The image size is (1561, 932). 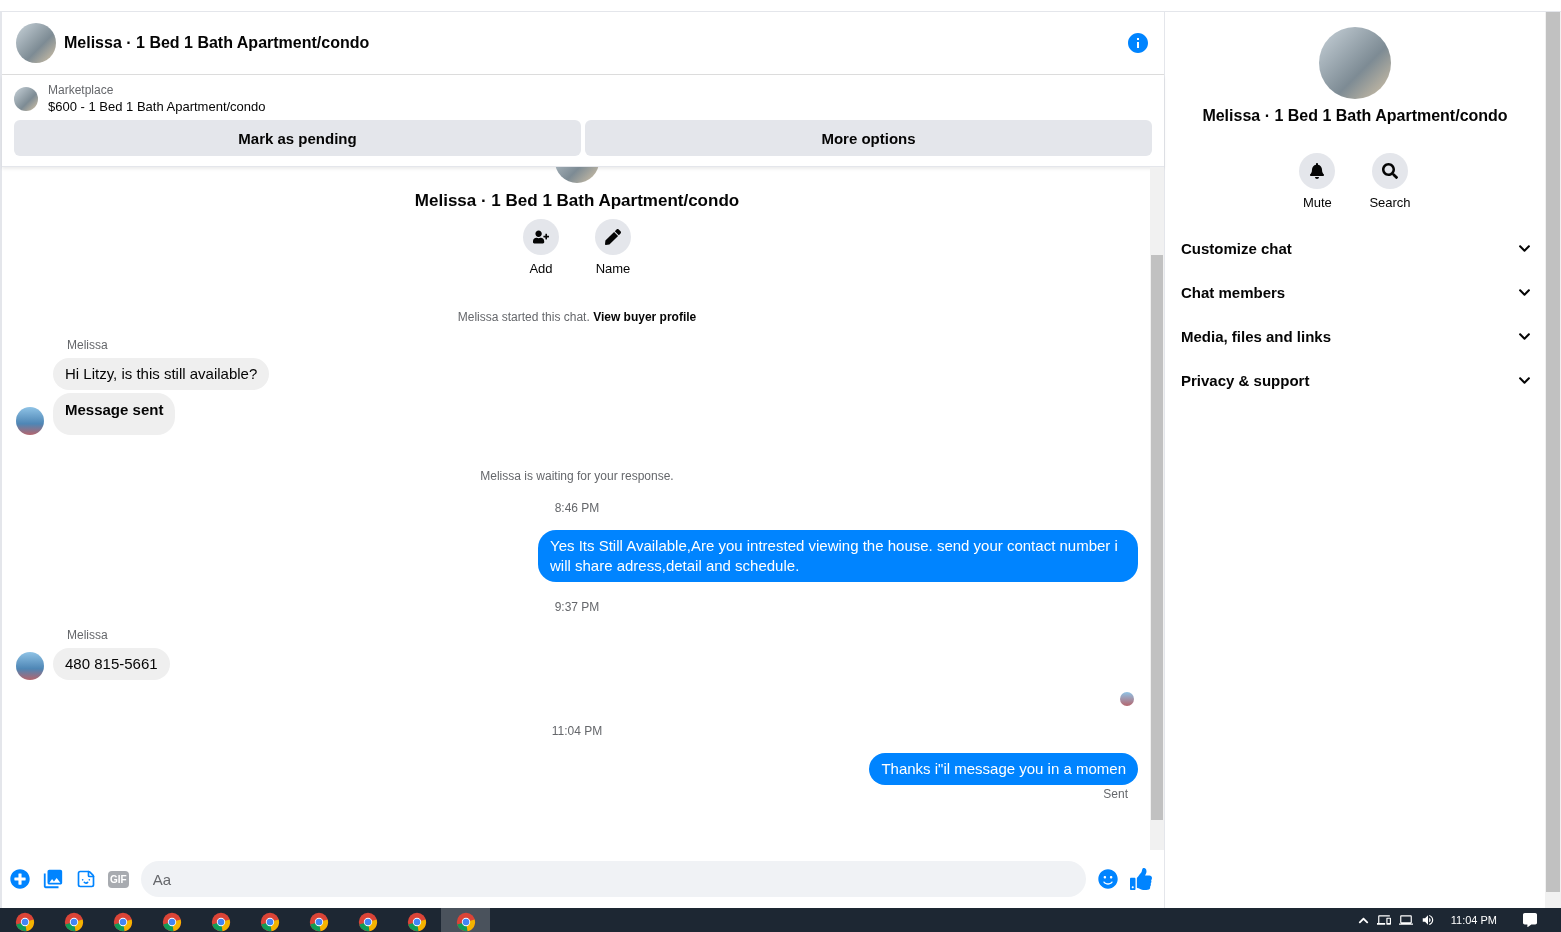 I want to click on listing-title: $600 - 1 Bed 1 Bath Apartment/condo, so click(x=157, y=106).